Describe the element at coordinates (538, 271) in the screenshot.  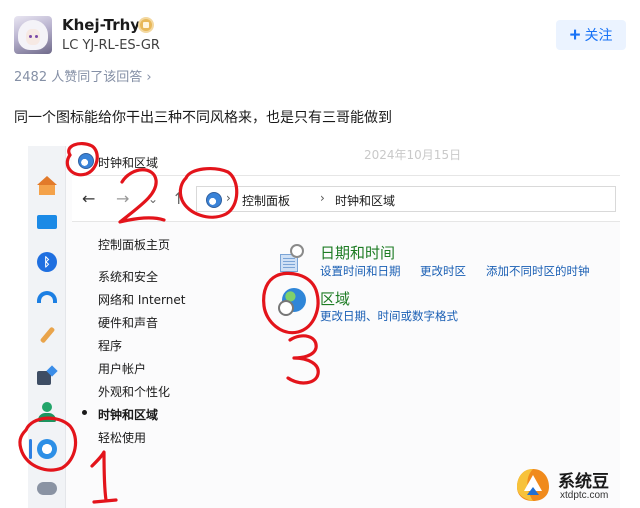
I see `link-add-clocks: 添加不同时区的时钟` at that location.